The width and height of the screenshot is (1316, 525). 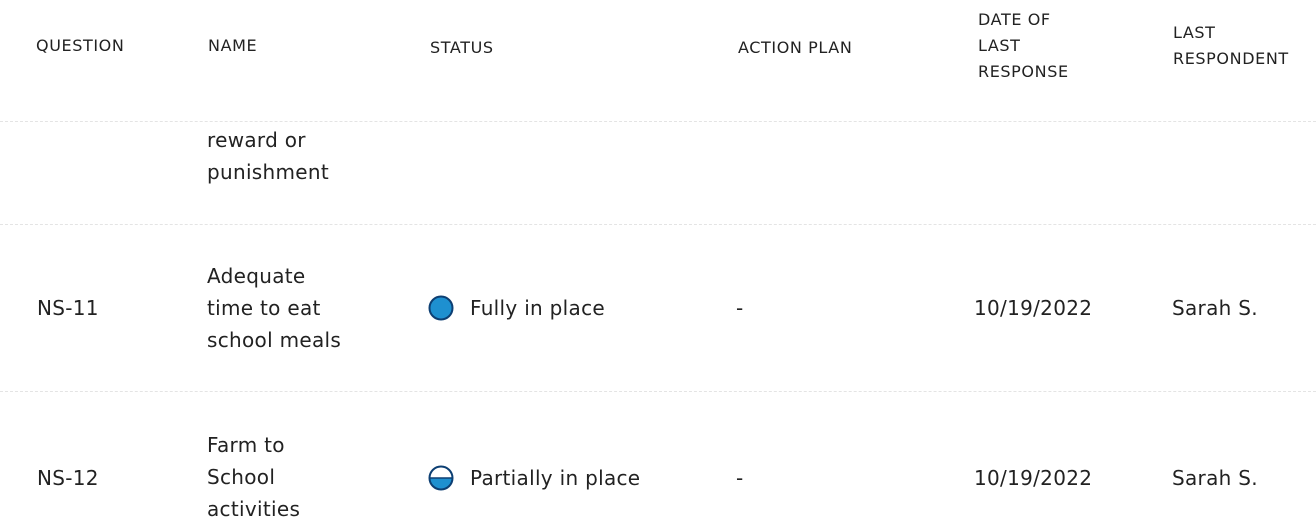 I want to click on full-circle-icon, so click(x=441, y=308).